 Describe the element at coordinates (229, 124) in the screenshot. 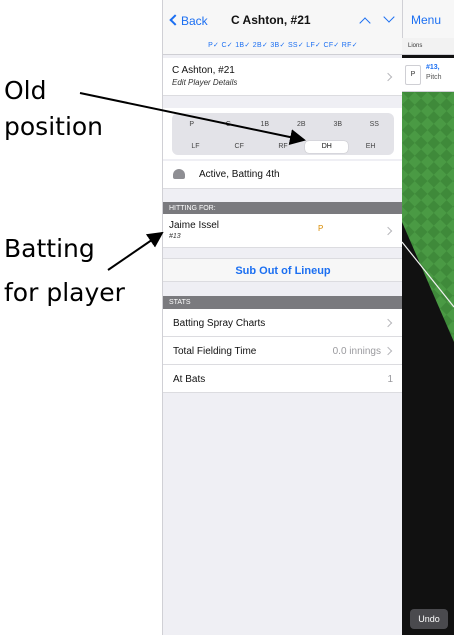

I see `position-option-c: C` at that location.